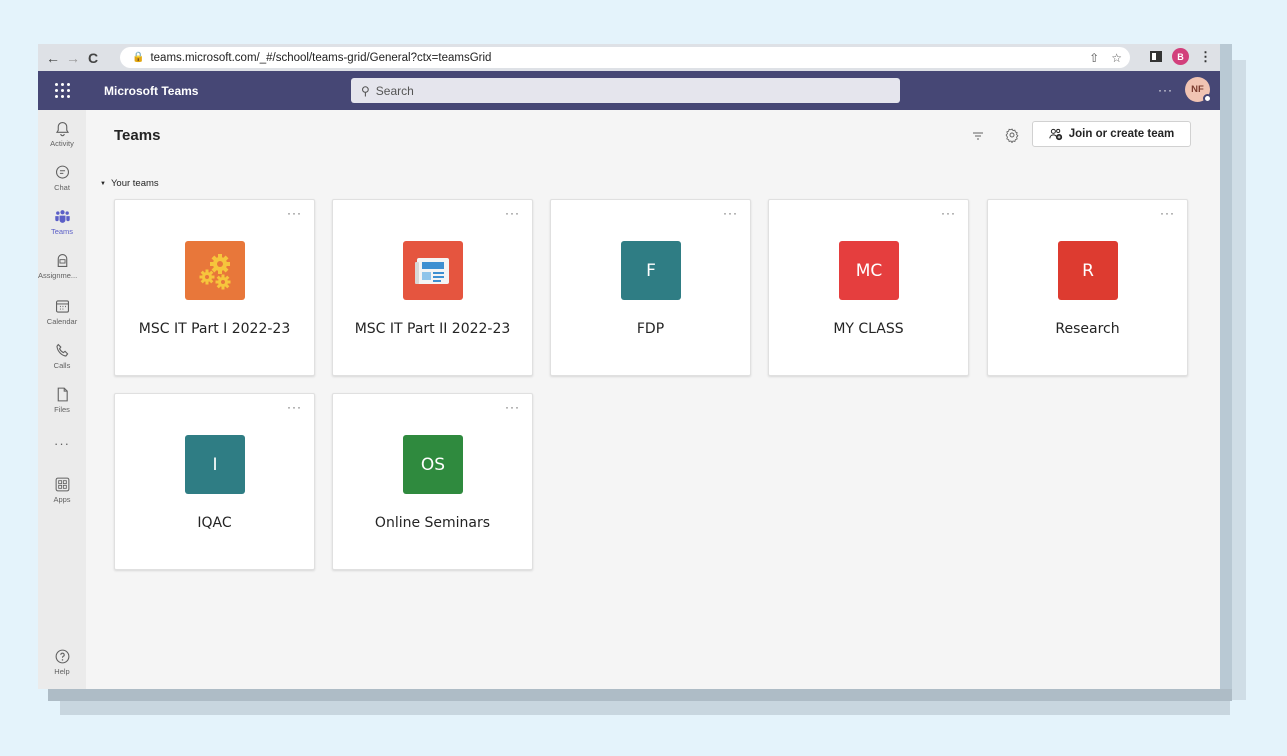 This screenshot has width=1287, height=756. Describe the element at coordinates (62, 231) in the screenshot. I see `rail-label: Teams` at that location.